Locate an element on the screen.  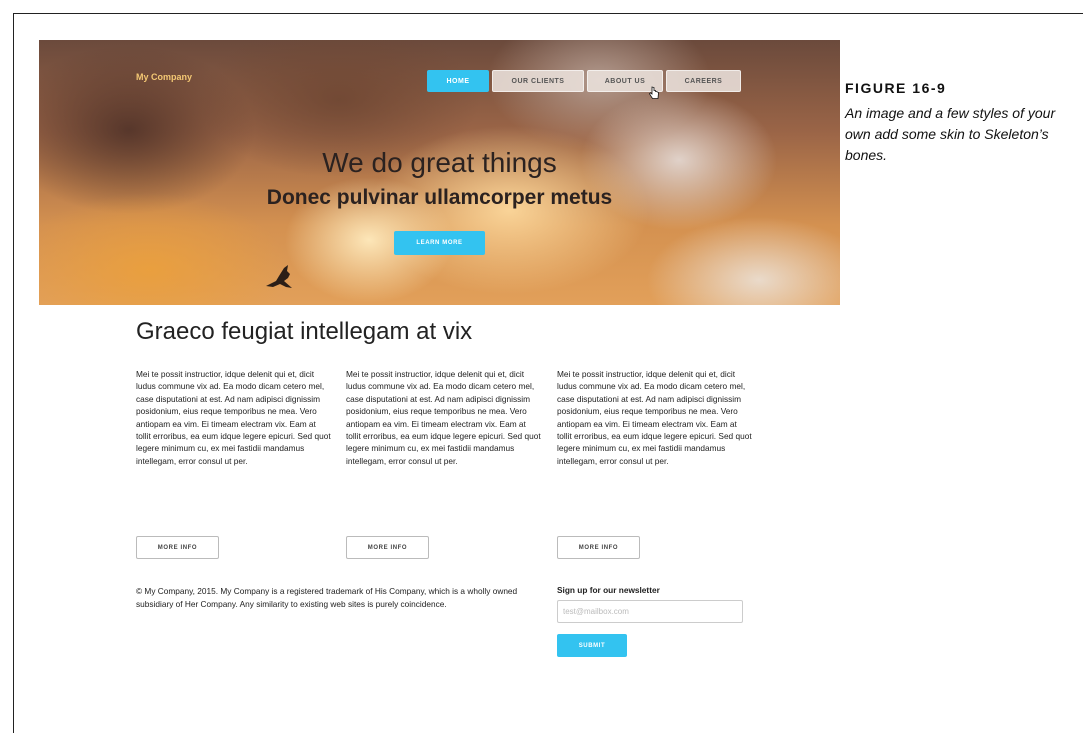
hand-pointer-icon is located at coordinates (653, 92).